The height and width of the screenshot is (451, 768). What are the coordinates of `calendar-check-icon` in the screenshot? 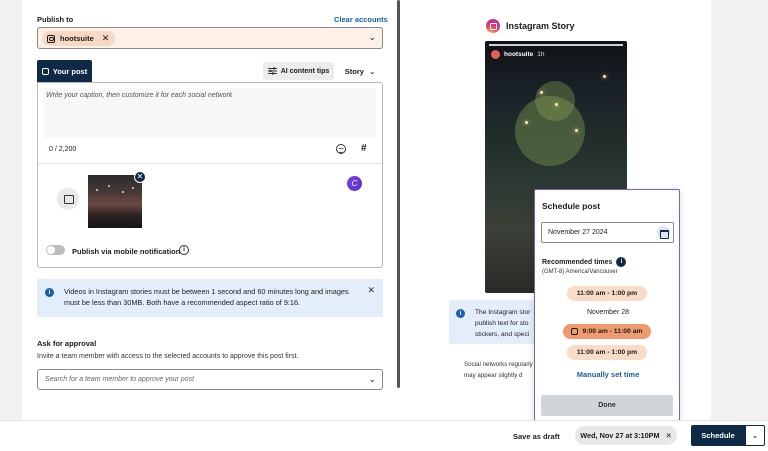 It's located at (575, 331).